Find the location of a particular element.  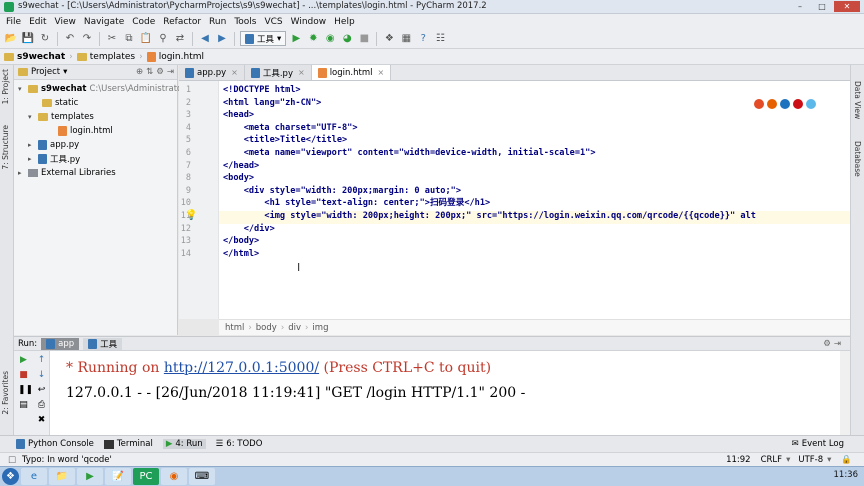

project-tool-tab: 1: Project is located at coordinates (5, 86).